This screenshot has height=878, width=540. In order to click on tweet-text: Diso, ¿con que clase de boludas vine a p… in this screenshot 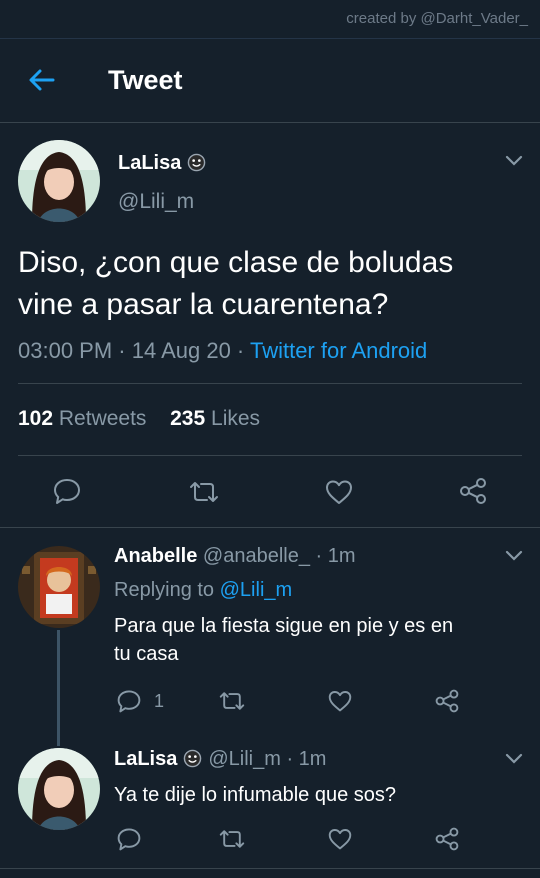, I will do `click(268, 284)`.